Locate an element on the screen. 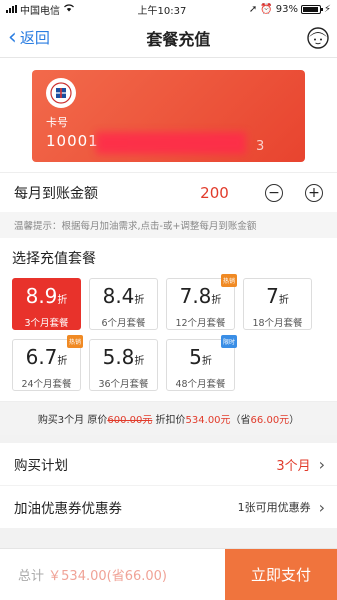 The width and height of the screenshot is (337, 600). back-label: 返回 is located at coordinates (34, 38).